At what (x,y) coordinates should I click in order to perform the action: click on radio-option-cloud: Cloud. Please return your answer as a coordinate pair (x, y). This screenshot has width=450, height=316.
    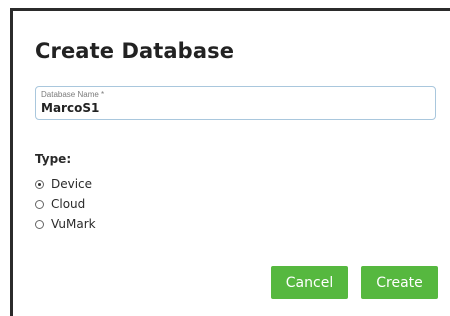
    Looking at the image, I should click on (60, 204).